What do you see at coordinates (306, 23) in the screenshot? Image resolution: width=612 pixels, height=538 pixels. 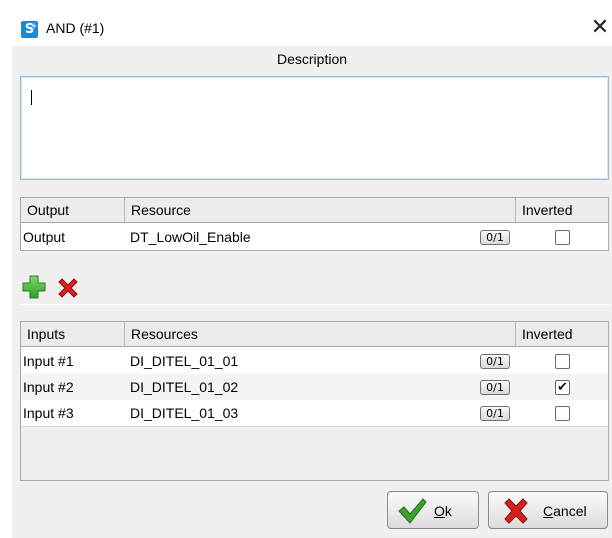 I see `title-bar: S + AND (#1) ✕` at bounding box center [306, 23].